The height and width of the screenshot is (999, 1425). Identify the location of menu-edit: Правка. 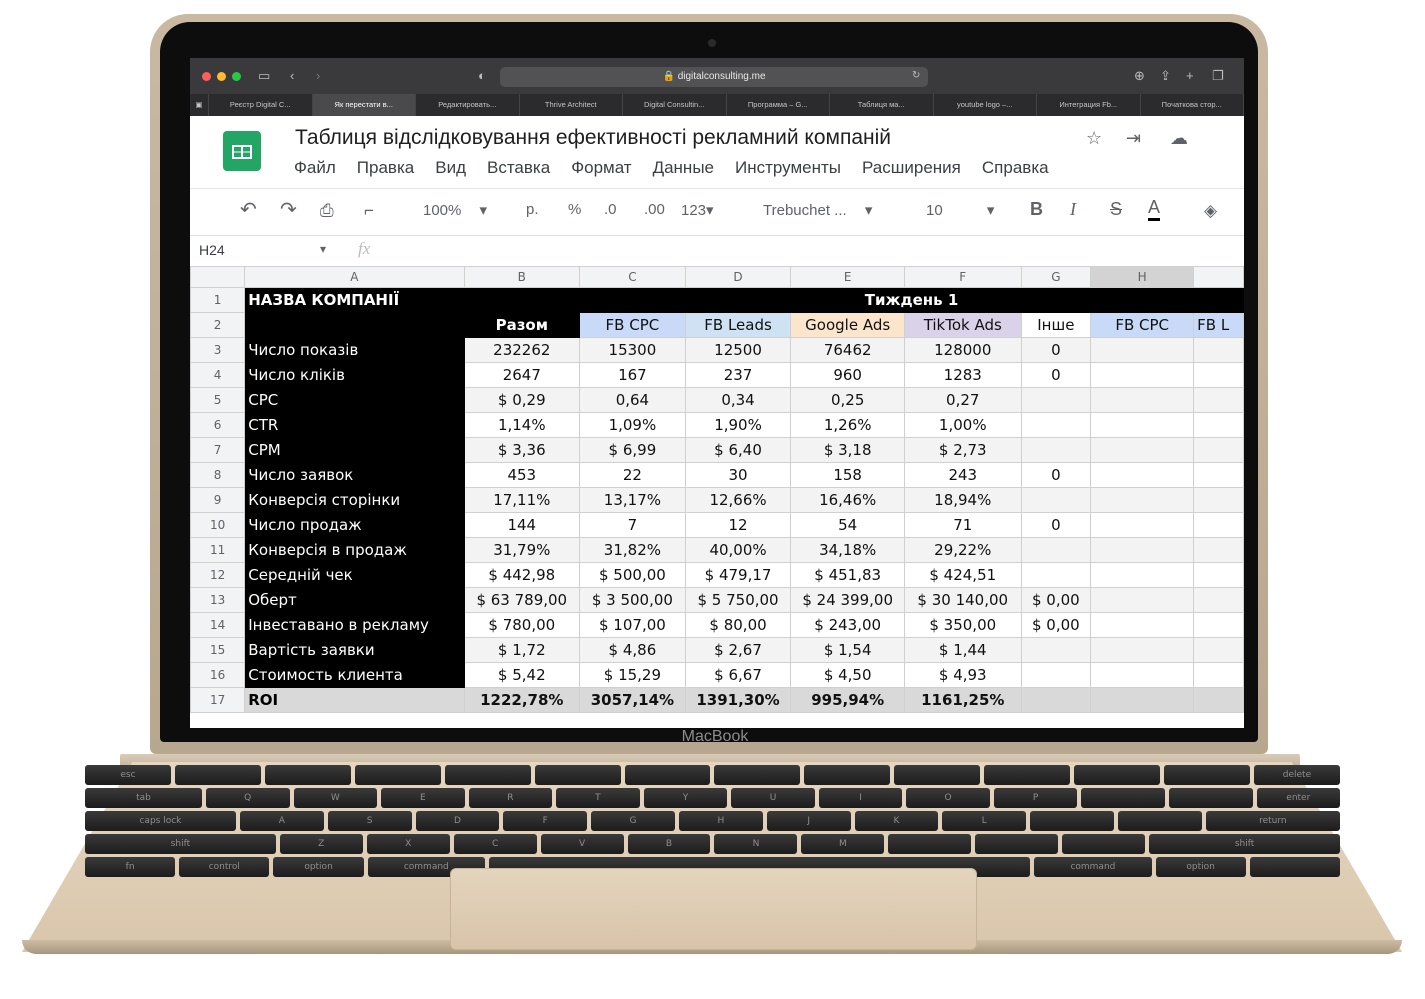
(385, 168).